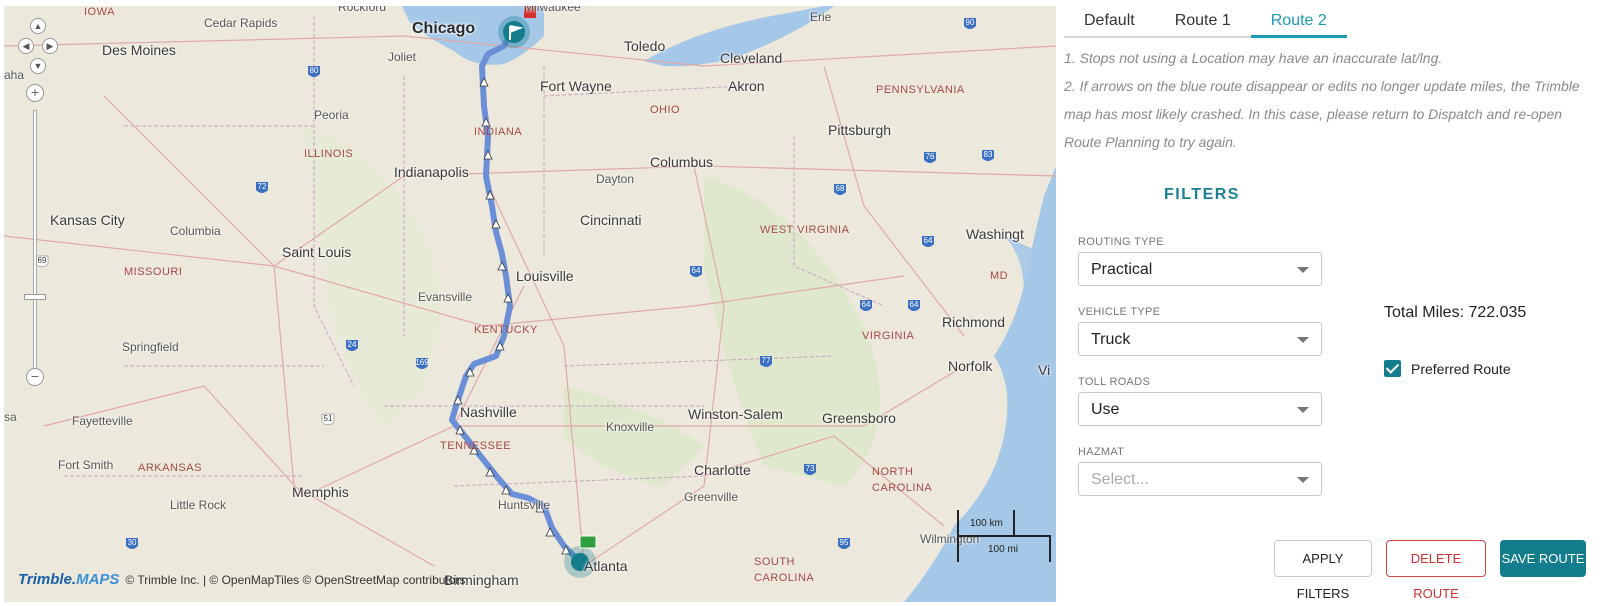 The height and width of the screenshot is (606, 1600). Describe the element at coordinates (1200, 269) in the screenshot. I see `routing-type-select: Practical` at that location.